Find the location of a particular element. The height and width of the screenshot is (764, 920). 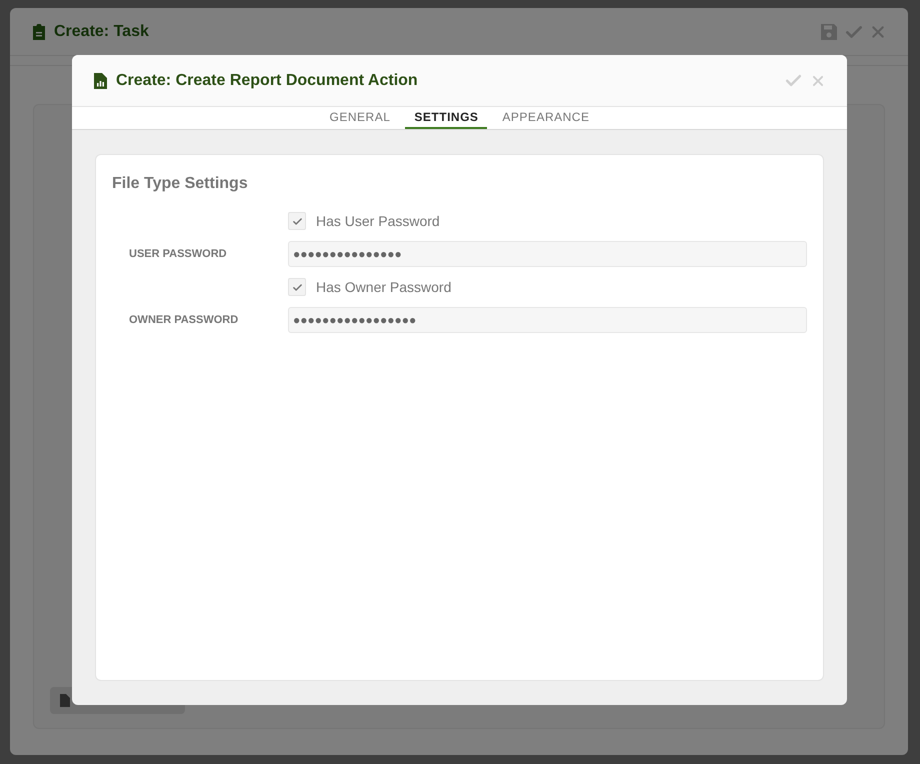

tab: APPEARANCE is located at coordinates (545, 118).